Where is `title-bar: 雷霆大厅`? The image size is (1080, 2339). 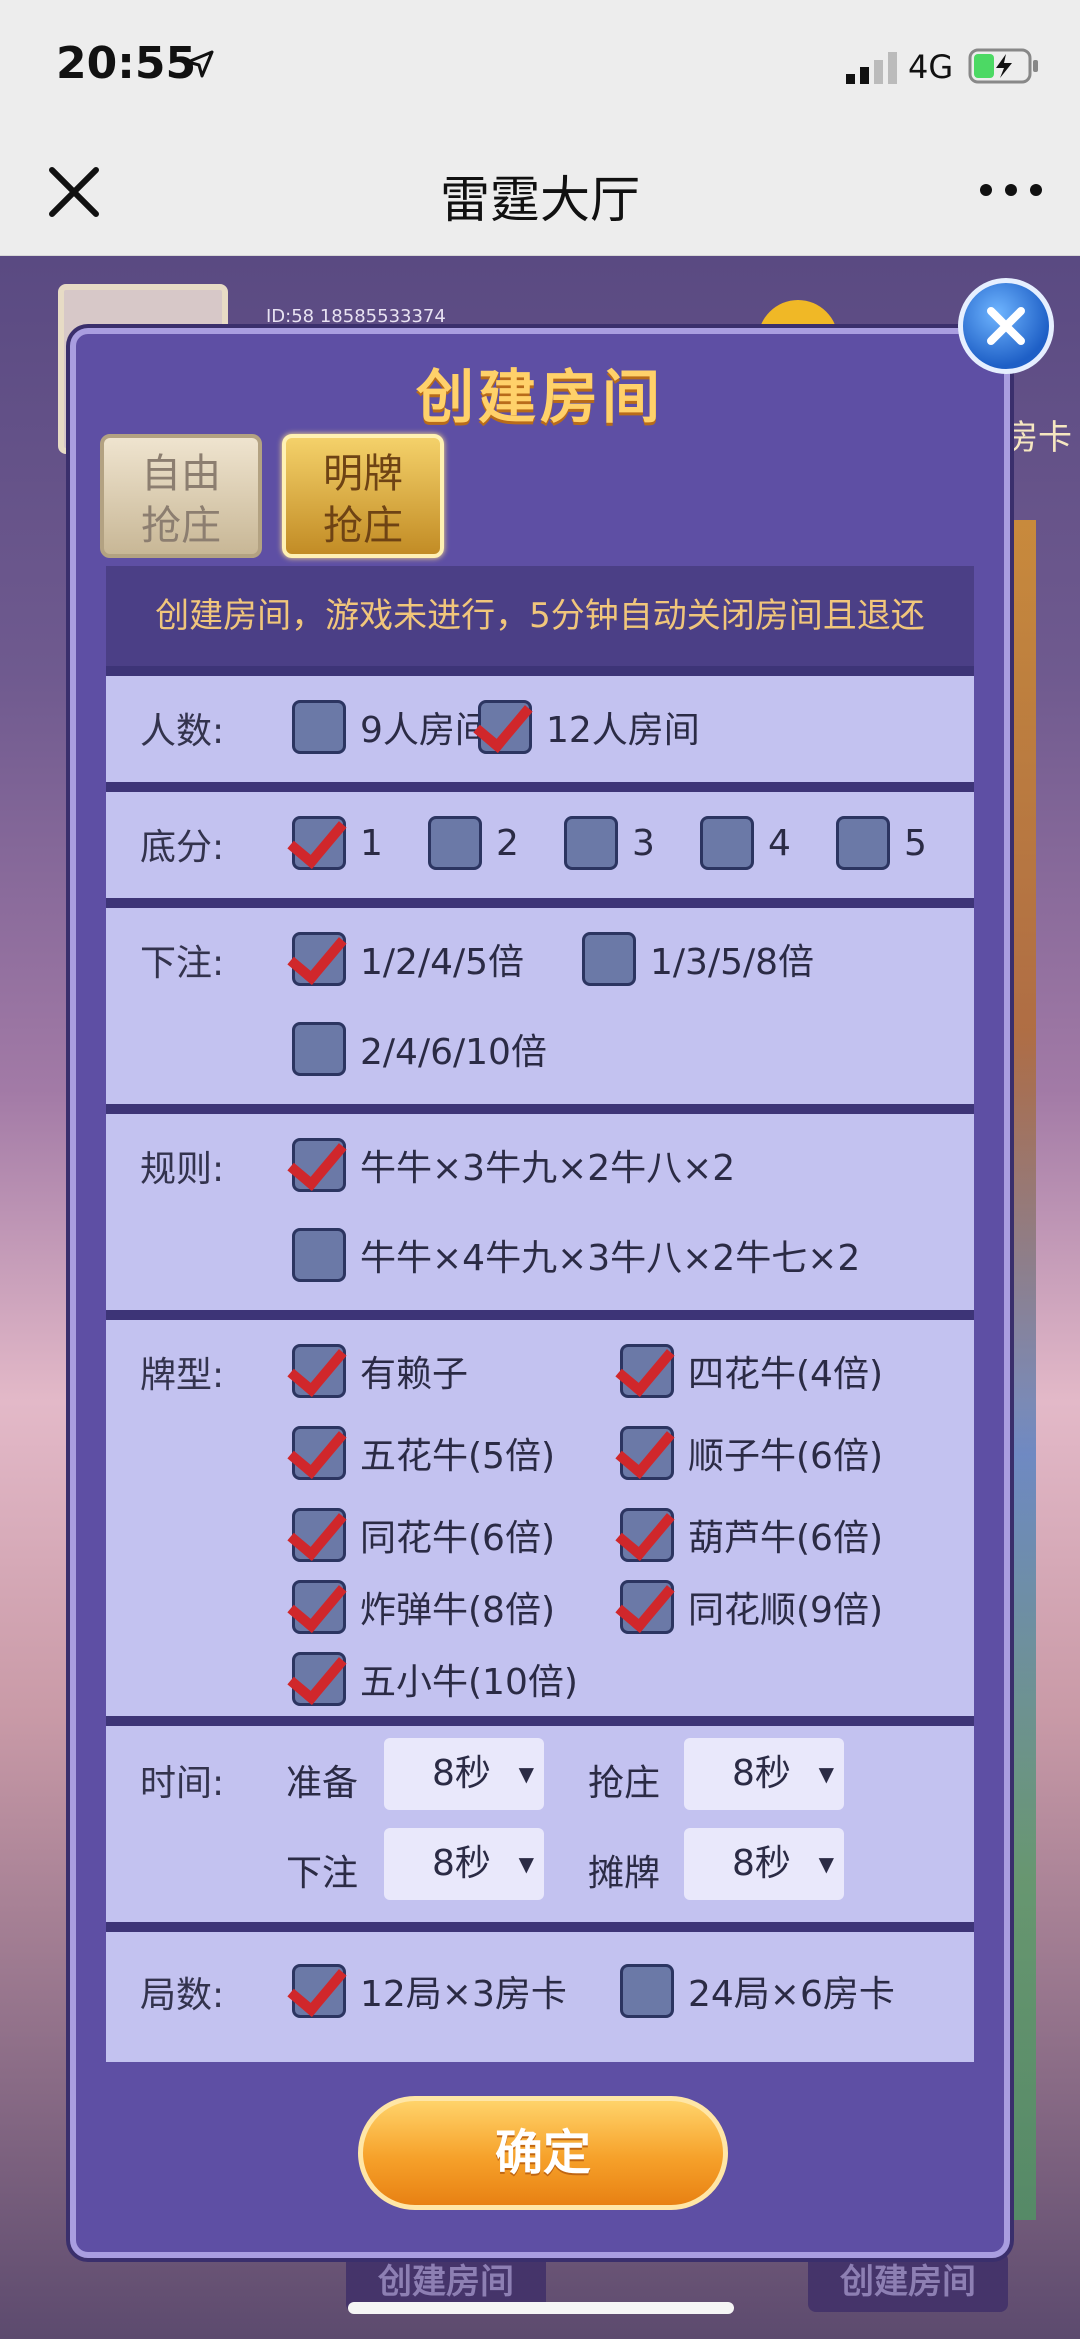
title-bar: 雷霆大厅 is located at coordinates (540, 198).